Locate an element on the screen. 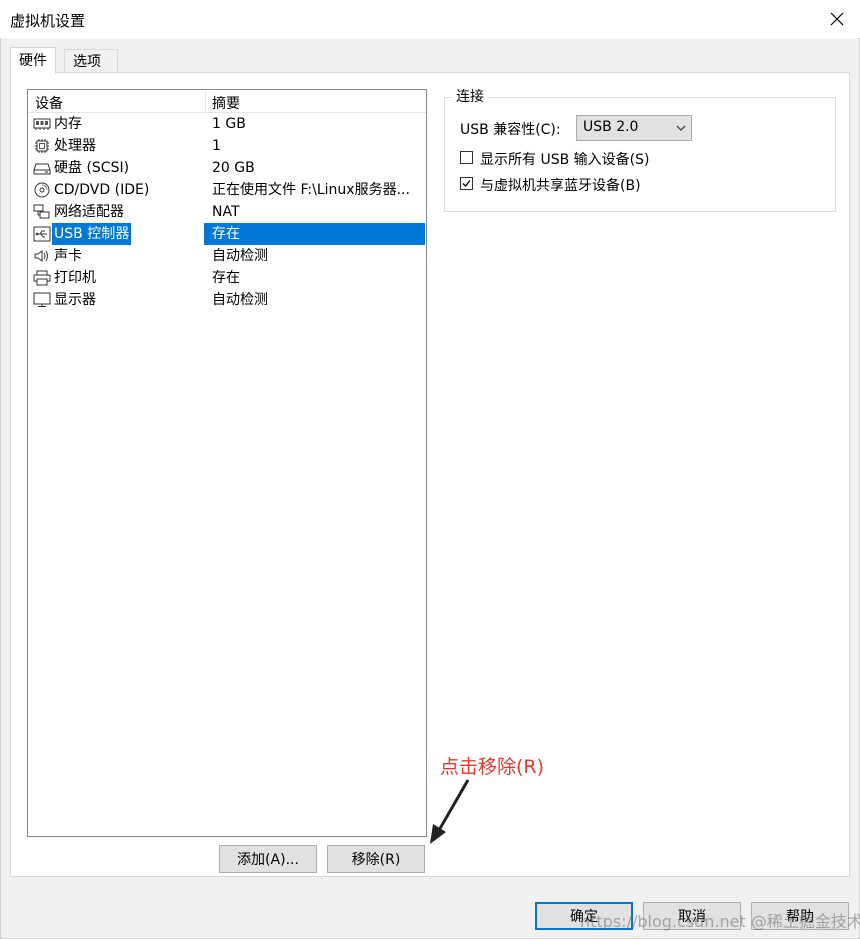 This screenshot has width=860, height=939. connection-group-legend: 连接 is located at coordinates (470, 96).